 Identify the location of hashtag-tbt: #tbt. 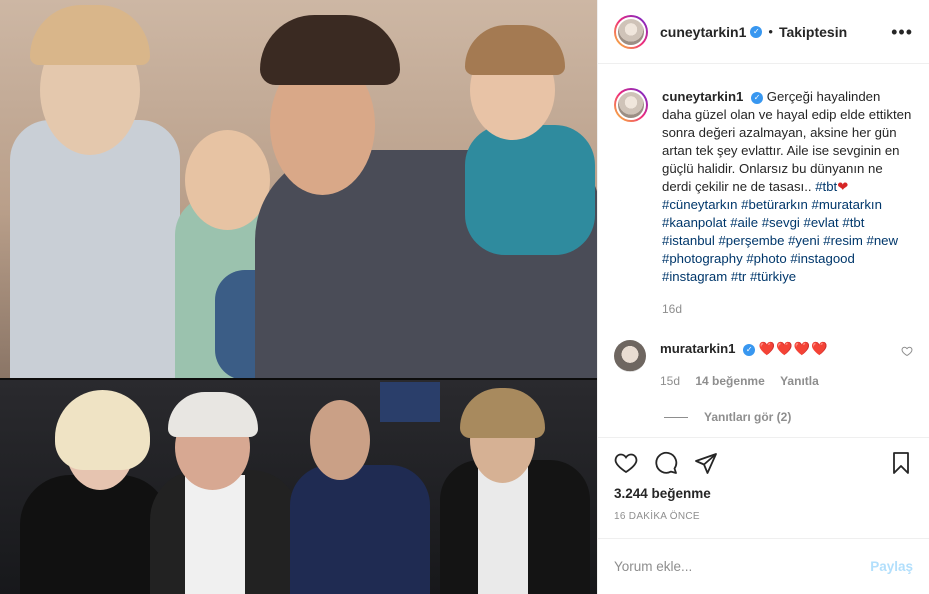
(826, 186).